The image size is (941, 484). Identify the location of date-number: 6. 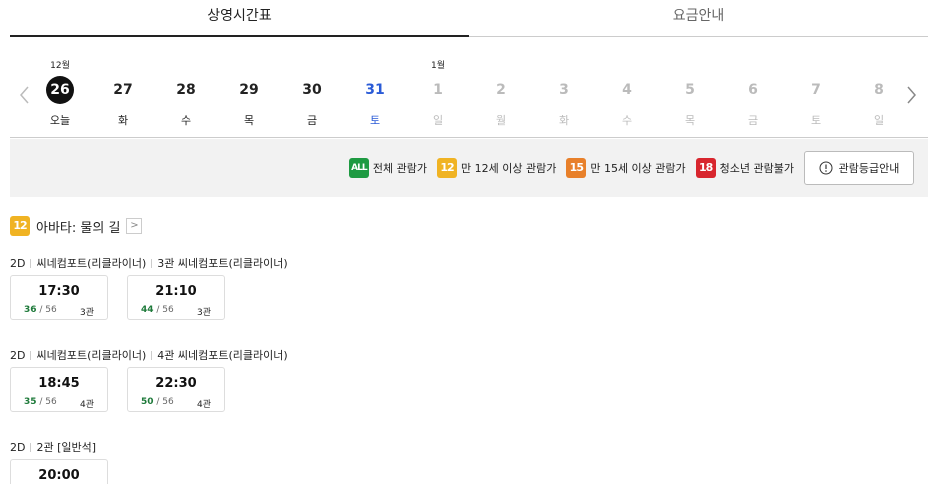
(753, 90).